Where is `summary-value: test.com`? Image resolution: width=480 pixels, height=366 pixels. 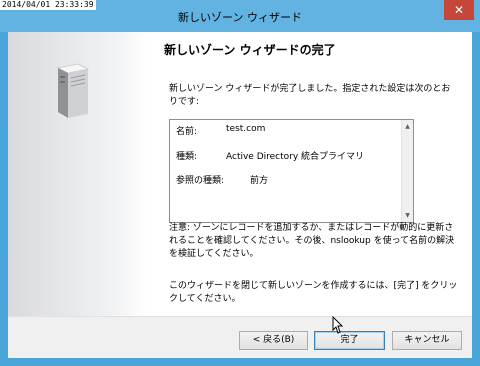
summary-value: test.com is located at coordinates (246, 129).